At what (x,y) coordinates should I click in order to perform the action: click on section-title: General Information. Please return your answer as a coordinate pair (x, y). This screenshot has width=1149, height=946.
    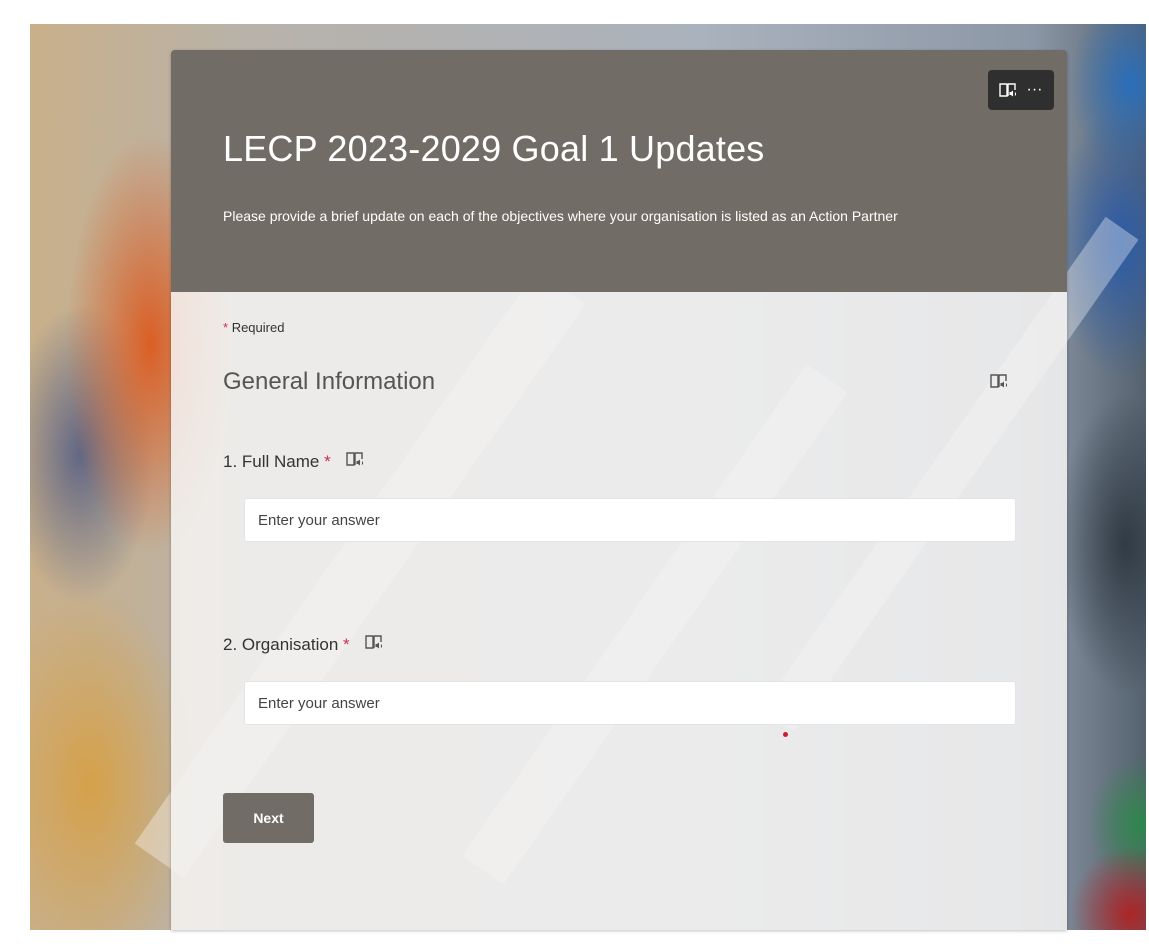
    Looking at the image, I should click on (329, 381).